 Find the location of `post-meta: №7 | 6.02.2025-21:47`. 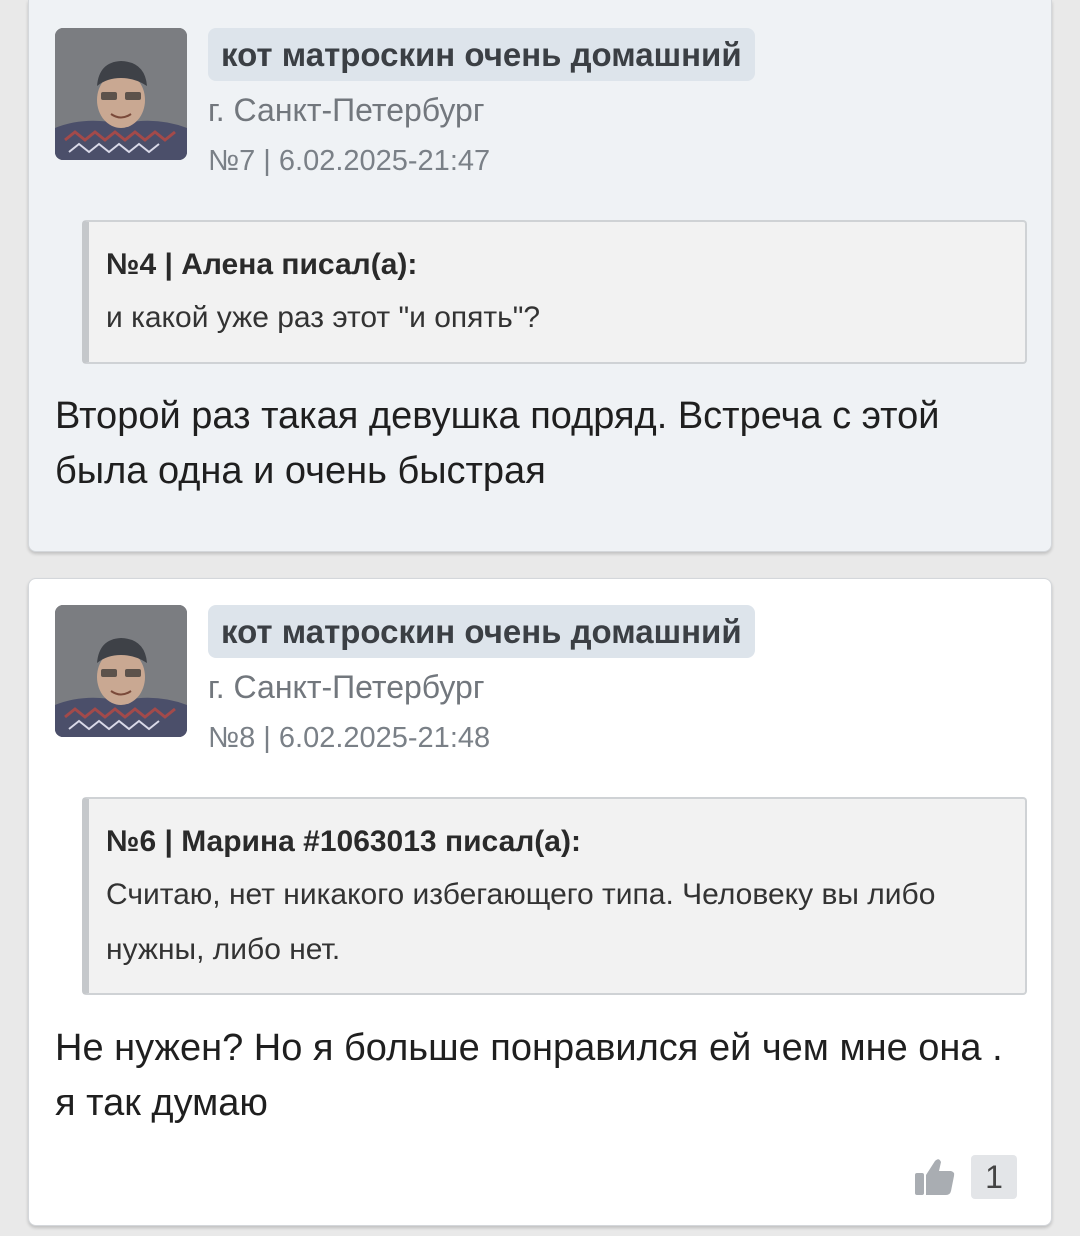

post-meta: №7 | 6.02.2025-21:47 is located at coordinates (349, 161).